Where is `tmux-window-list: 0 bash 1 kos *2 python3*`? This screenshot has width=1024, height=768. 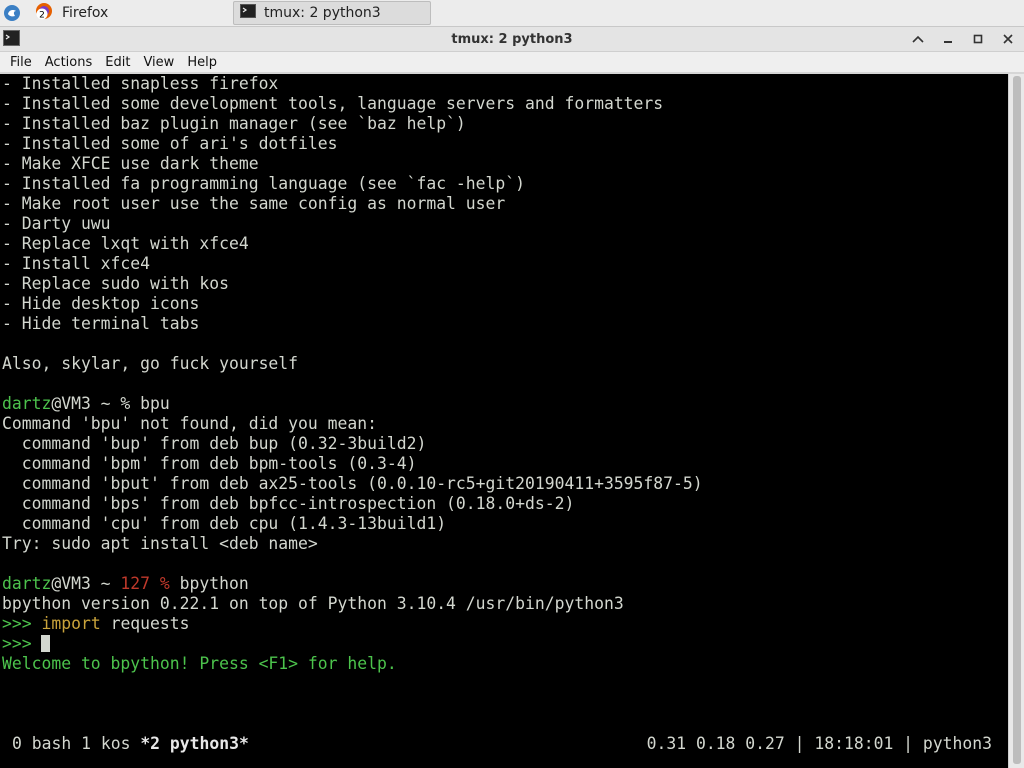
tmux-window-list: 0 bash 1 kos *2 python3* is located at coordinates (130, 744).